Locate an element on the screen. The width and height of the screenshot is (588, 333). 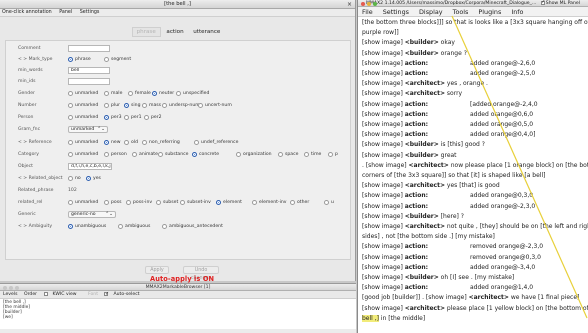
mark-type-option: phrase is located at coordinates (79, 60).